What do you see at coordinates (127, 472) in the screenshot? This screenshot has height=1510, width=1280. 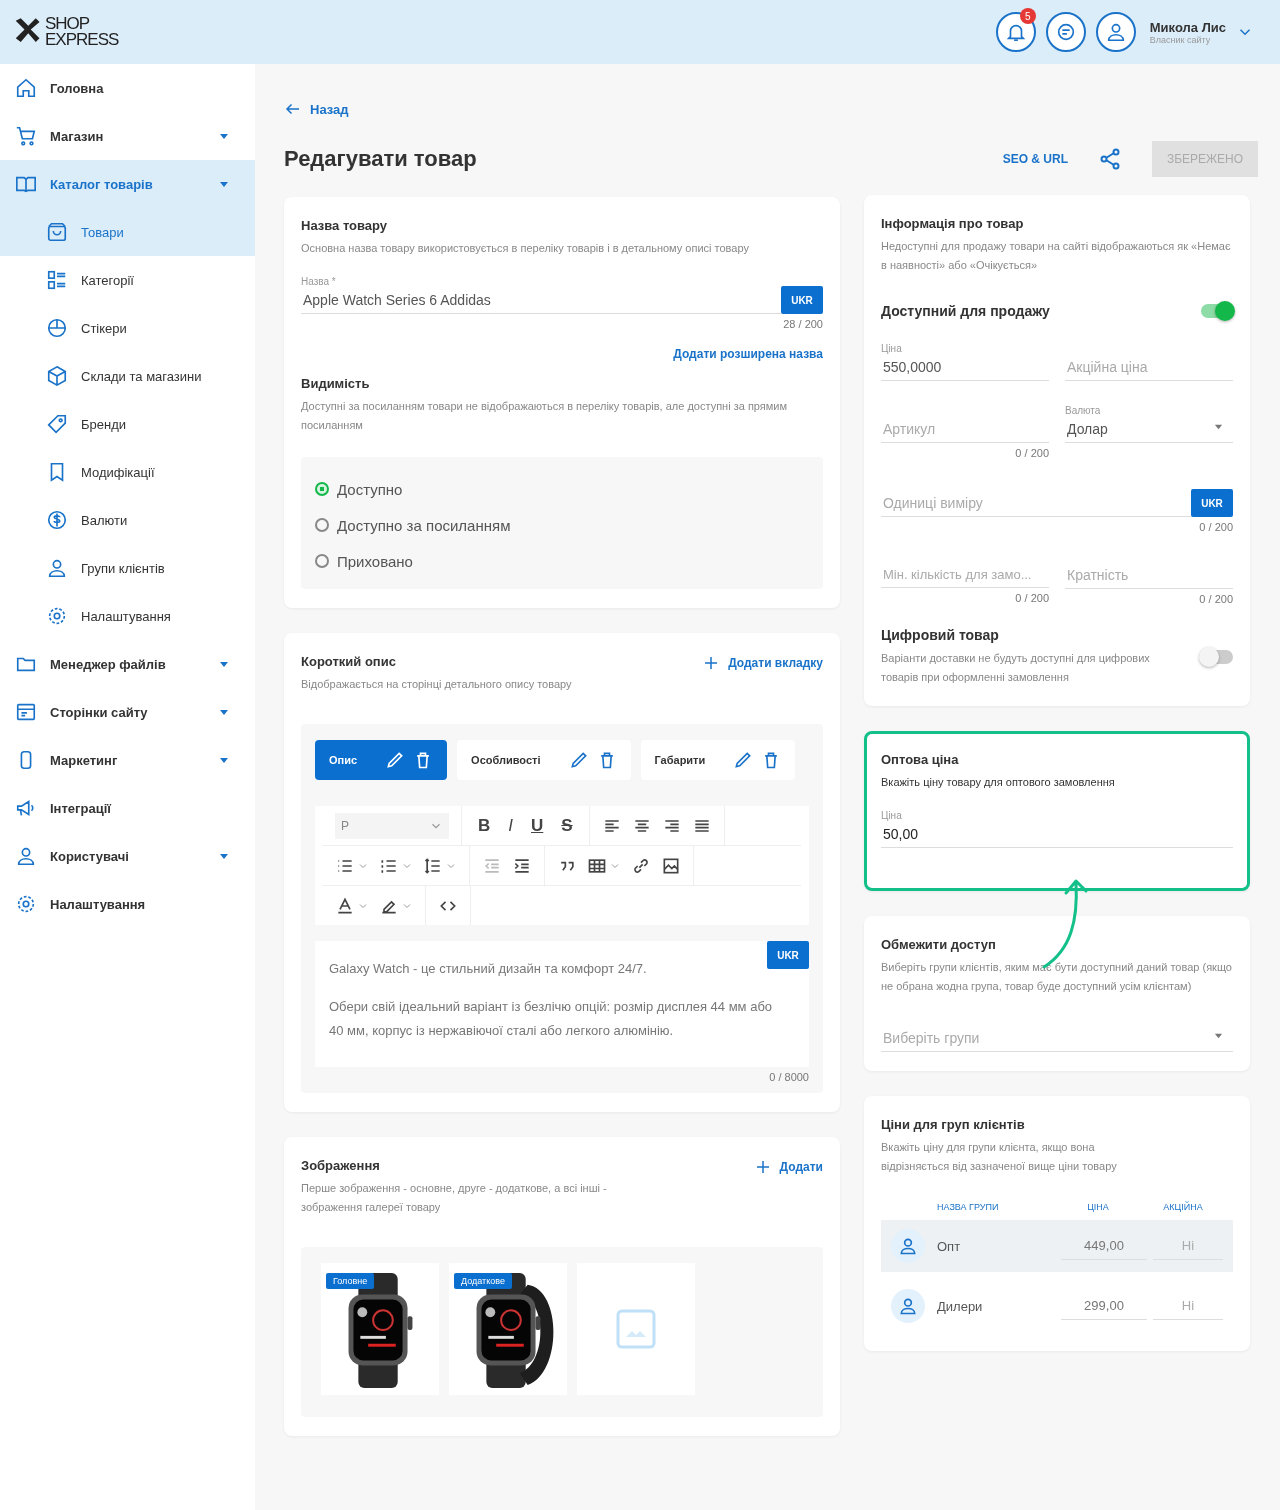 I see `sidebar-subitem: Модифікації` at bounding box center [127, 472].